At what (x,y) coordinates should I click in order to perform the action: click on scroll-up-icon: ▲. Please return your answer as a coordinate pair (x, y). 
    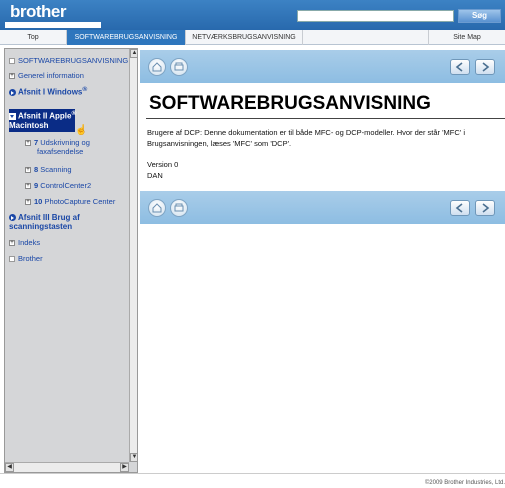
    Looking at the image, I should click on (133, 53).